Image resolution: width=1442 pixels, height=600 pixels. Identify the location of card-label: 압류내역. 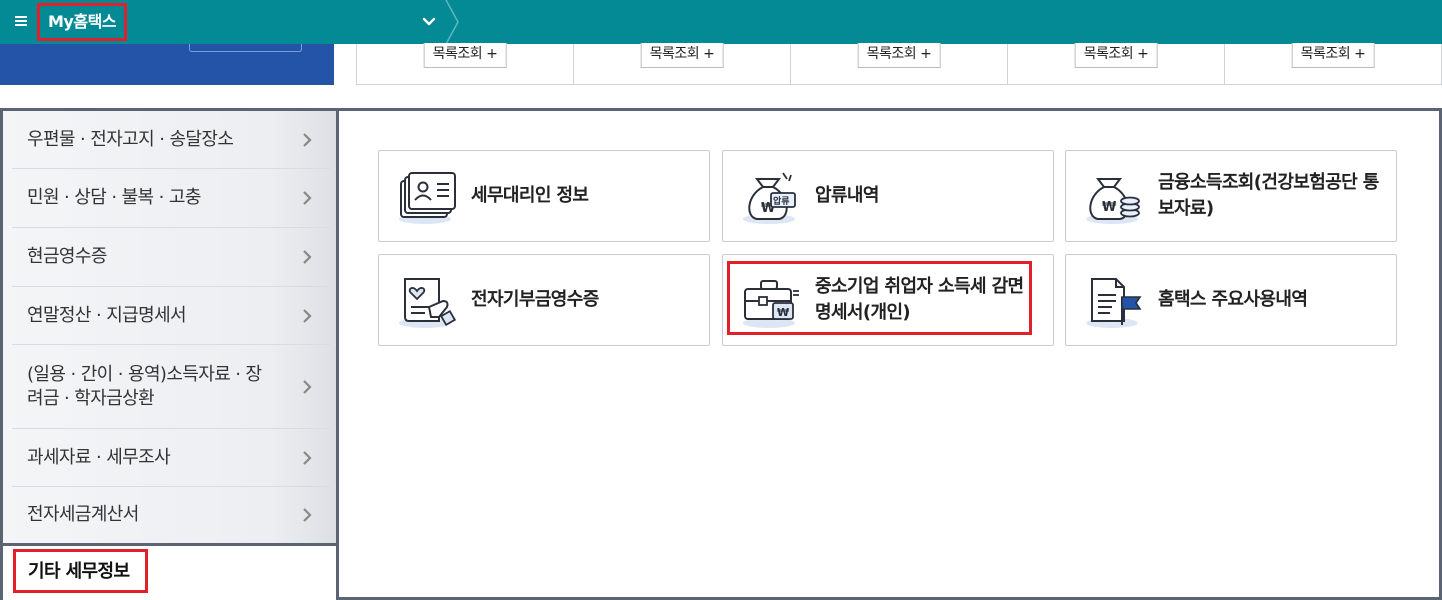
(847, 195).